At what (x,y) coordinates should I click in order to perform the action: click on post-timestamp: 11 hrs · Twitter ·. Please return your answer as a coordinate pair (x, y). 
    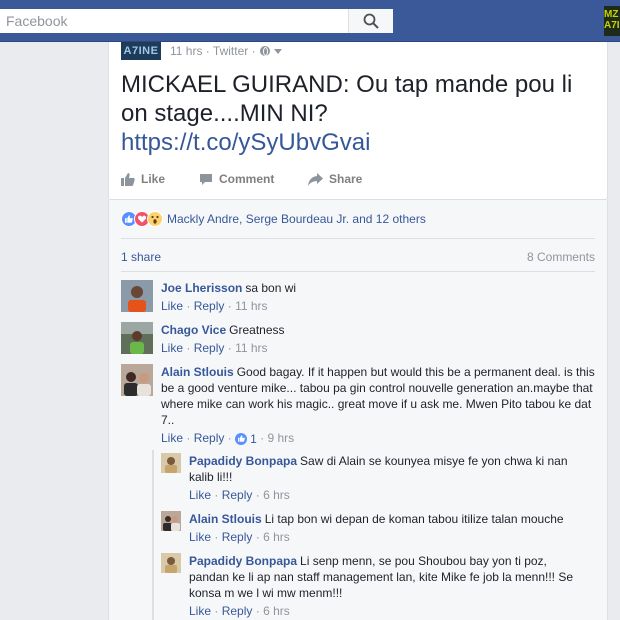
    Looking at the image, I should click on (213, 51).